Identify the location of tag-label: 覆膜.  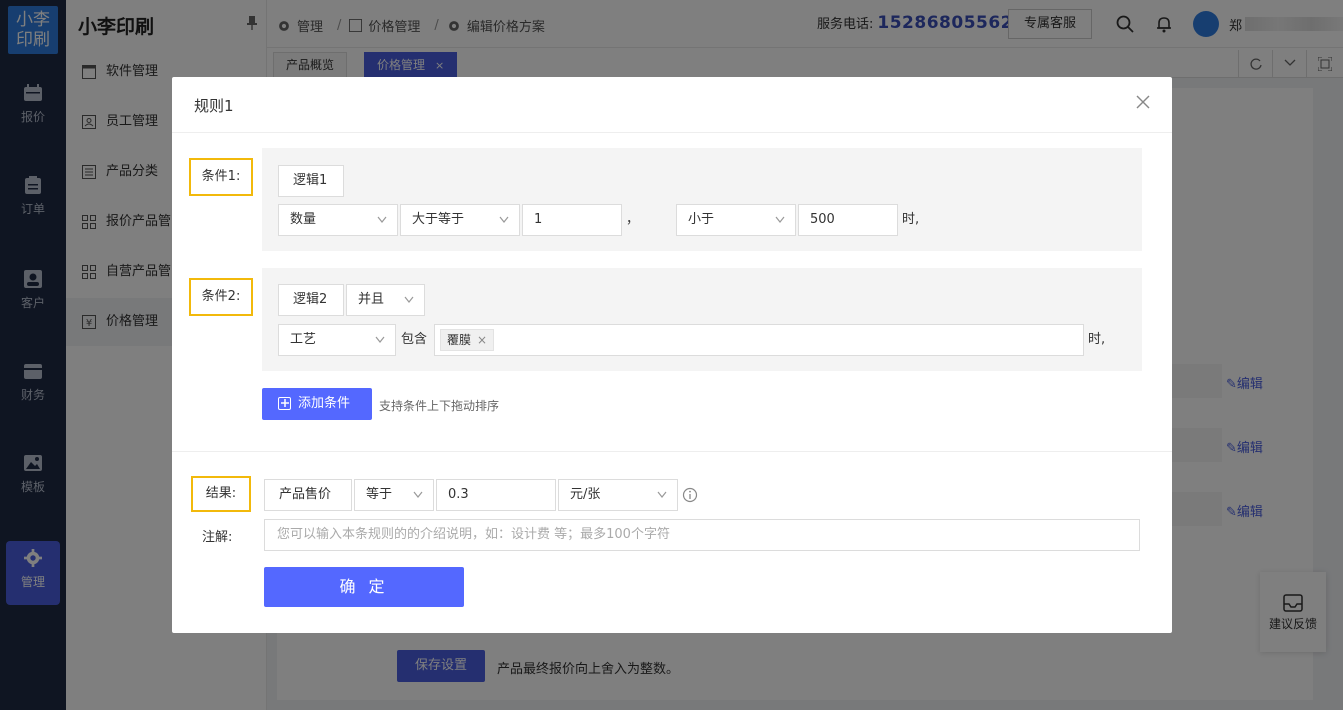
(459, 340).